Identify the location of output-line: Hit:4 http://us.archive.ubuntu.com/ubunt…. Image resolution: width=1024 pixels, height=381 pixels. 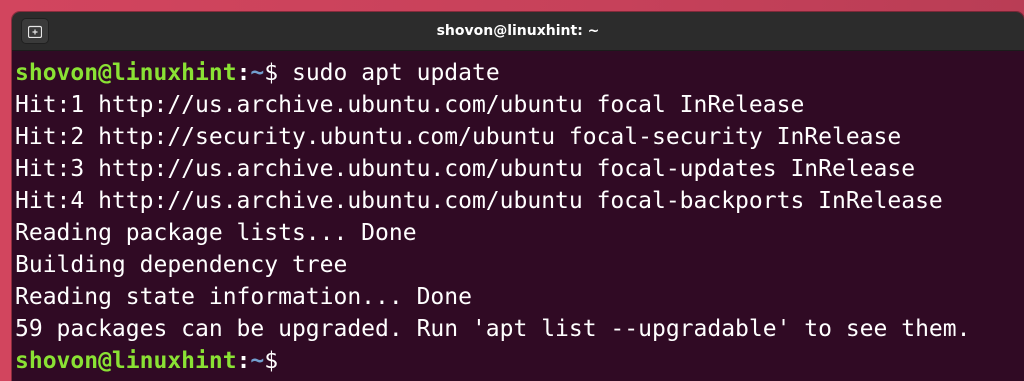
(479, 201).